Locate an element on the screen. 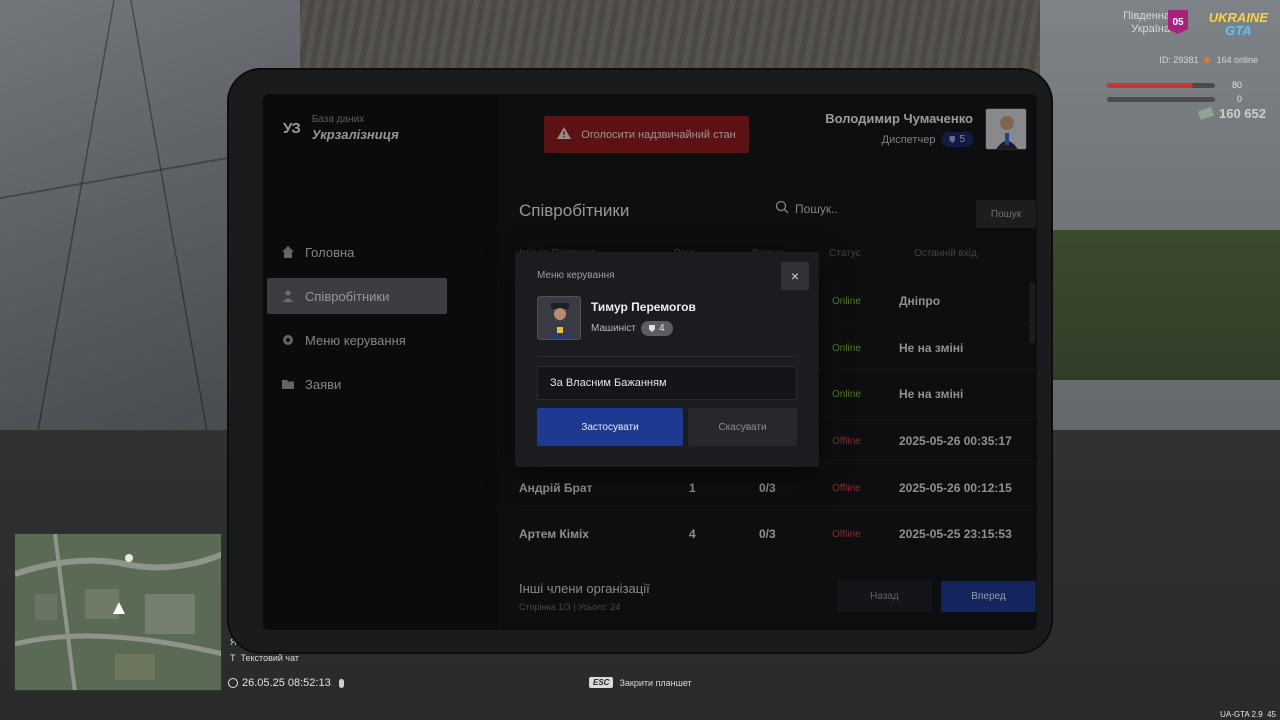  employee-avatar is located at coordinates (559, 318).